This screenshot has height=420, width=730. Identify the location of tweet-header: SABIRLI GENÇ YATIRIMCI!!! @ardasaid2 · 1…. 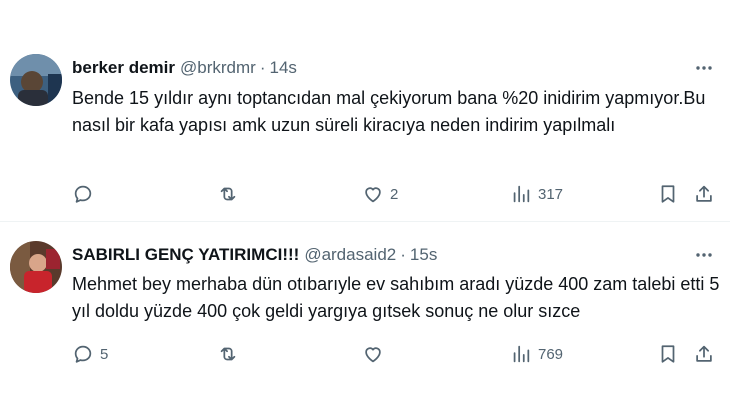
(254, 255).